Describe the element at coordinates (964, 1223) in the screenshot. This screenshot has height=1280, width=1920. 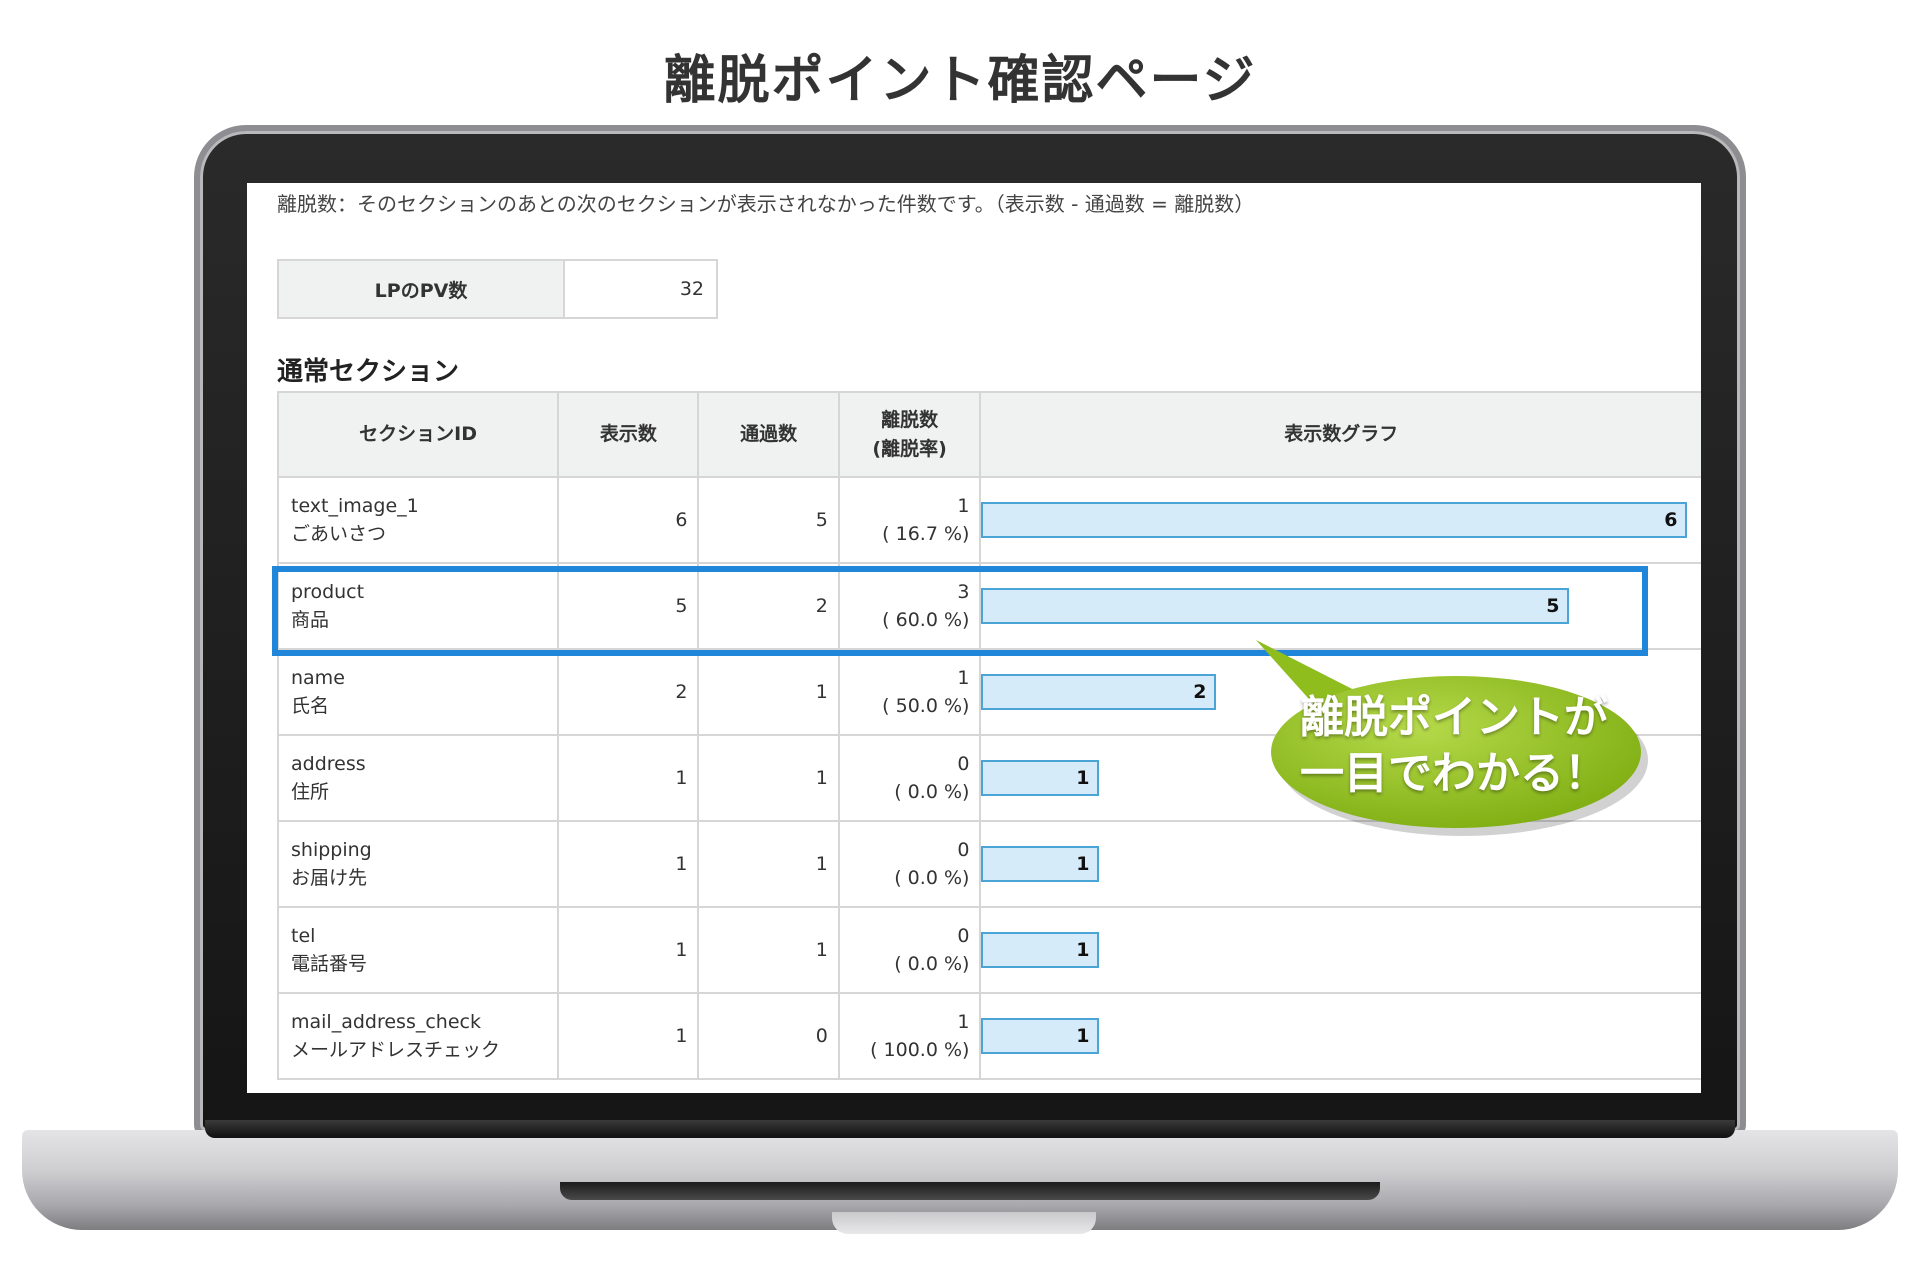
I see `lid-notch` at that location.